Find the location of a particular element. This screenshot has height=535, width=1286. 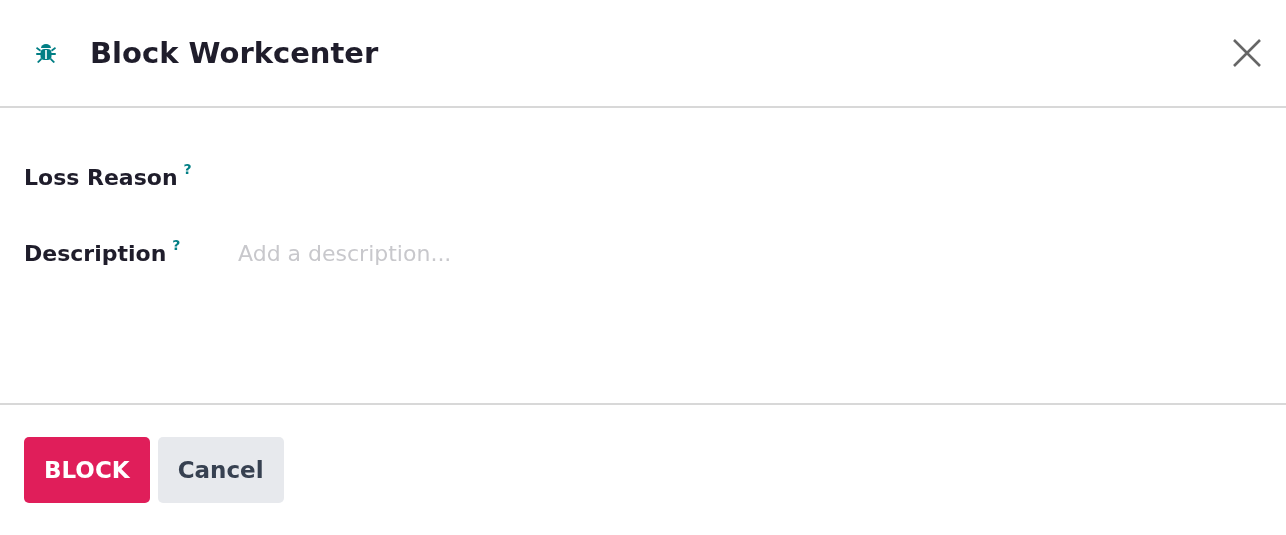

field-label: Loss Reason is located at coordinates (101, 178).